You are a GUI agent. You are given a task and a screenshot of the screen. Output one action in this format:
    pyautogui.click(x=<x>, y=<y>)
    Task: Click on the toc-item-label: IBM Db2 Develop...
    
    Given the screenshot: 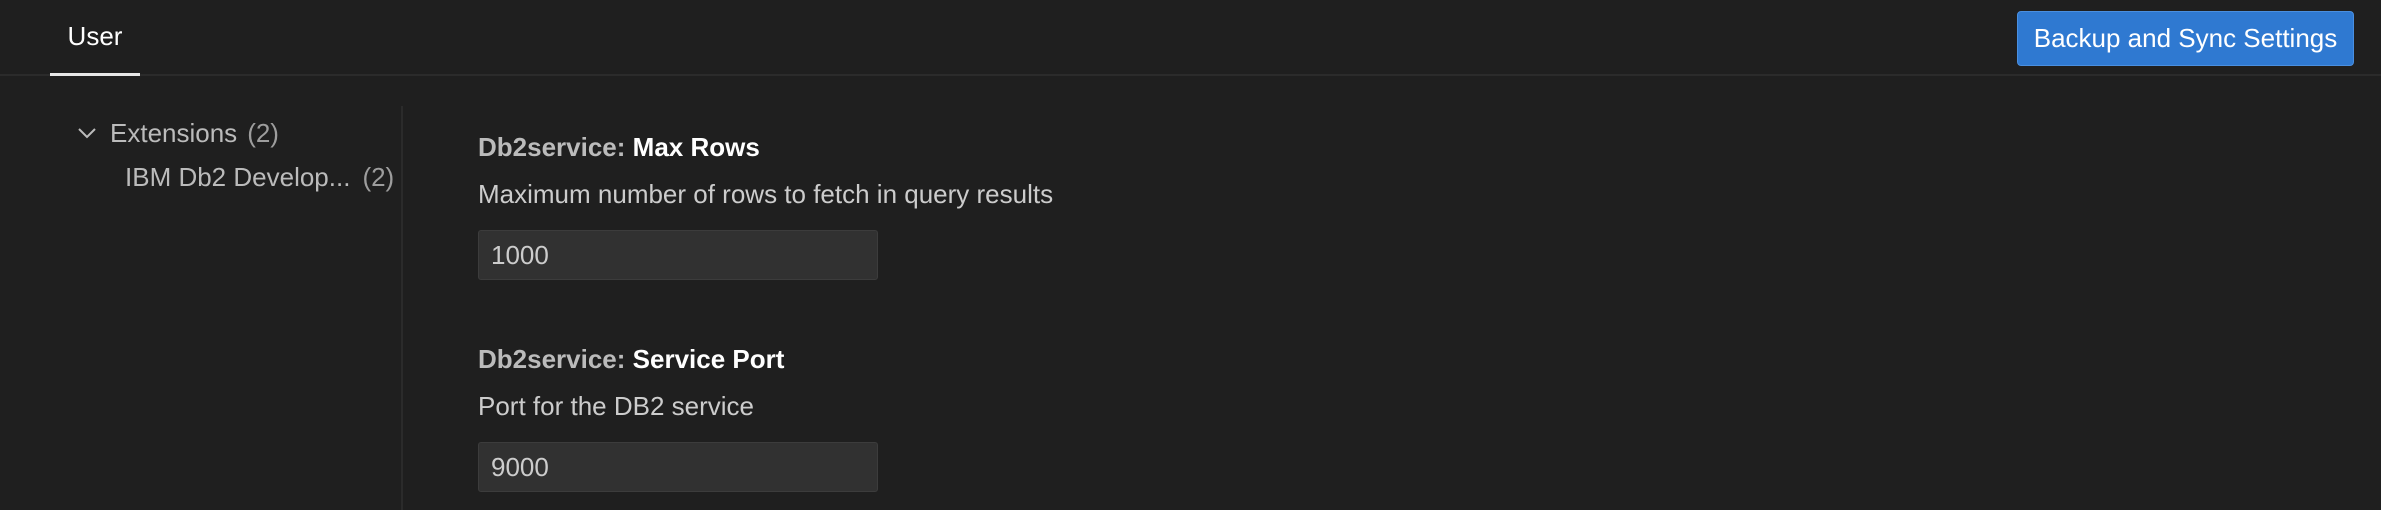 What is the action you would take?
    pyautogui.click(x=238, y=176)
    